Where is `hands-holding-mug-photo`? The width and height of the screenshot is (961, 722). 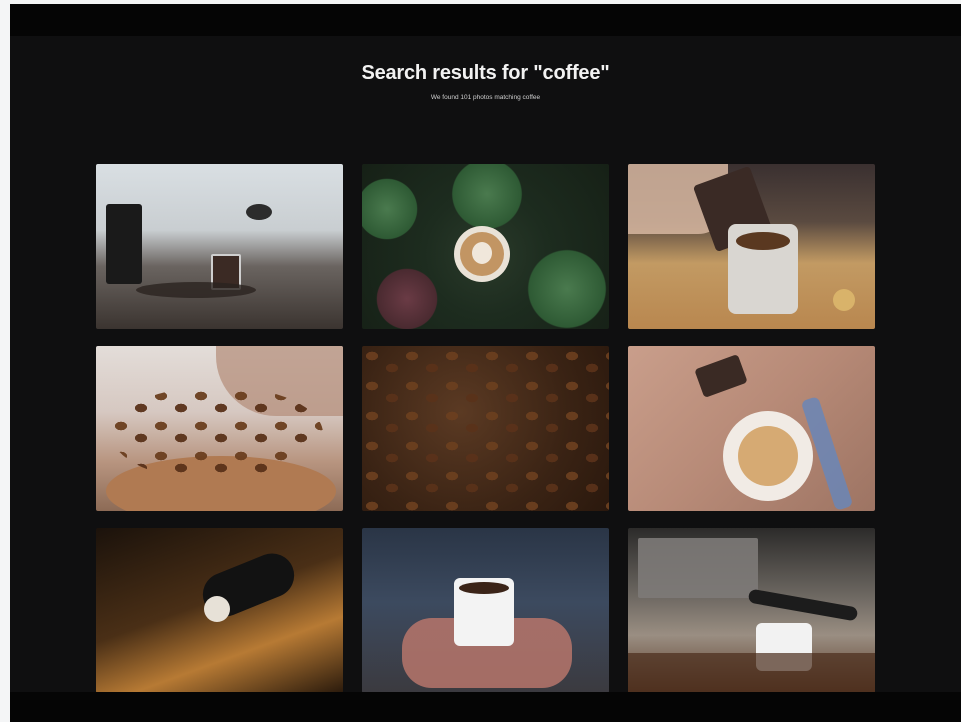 hands-holding-mug-photo is located at coordinates (485, 610).